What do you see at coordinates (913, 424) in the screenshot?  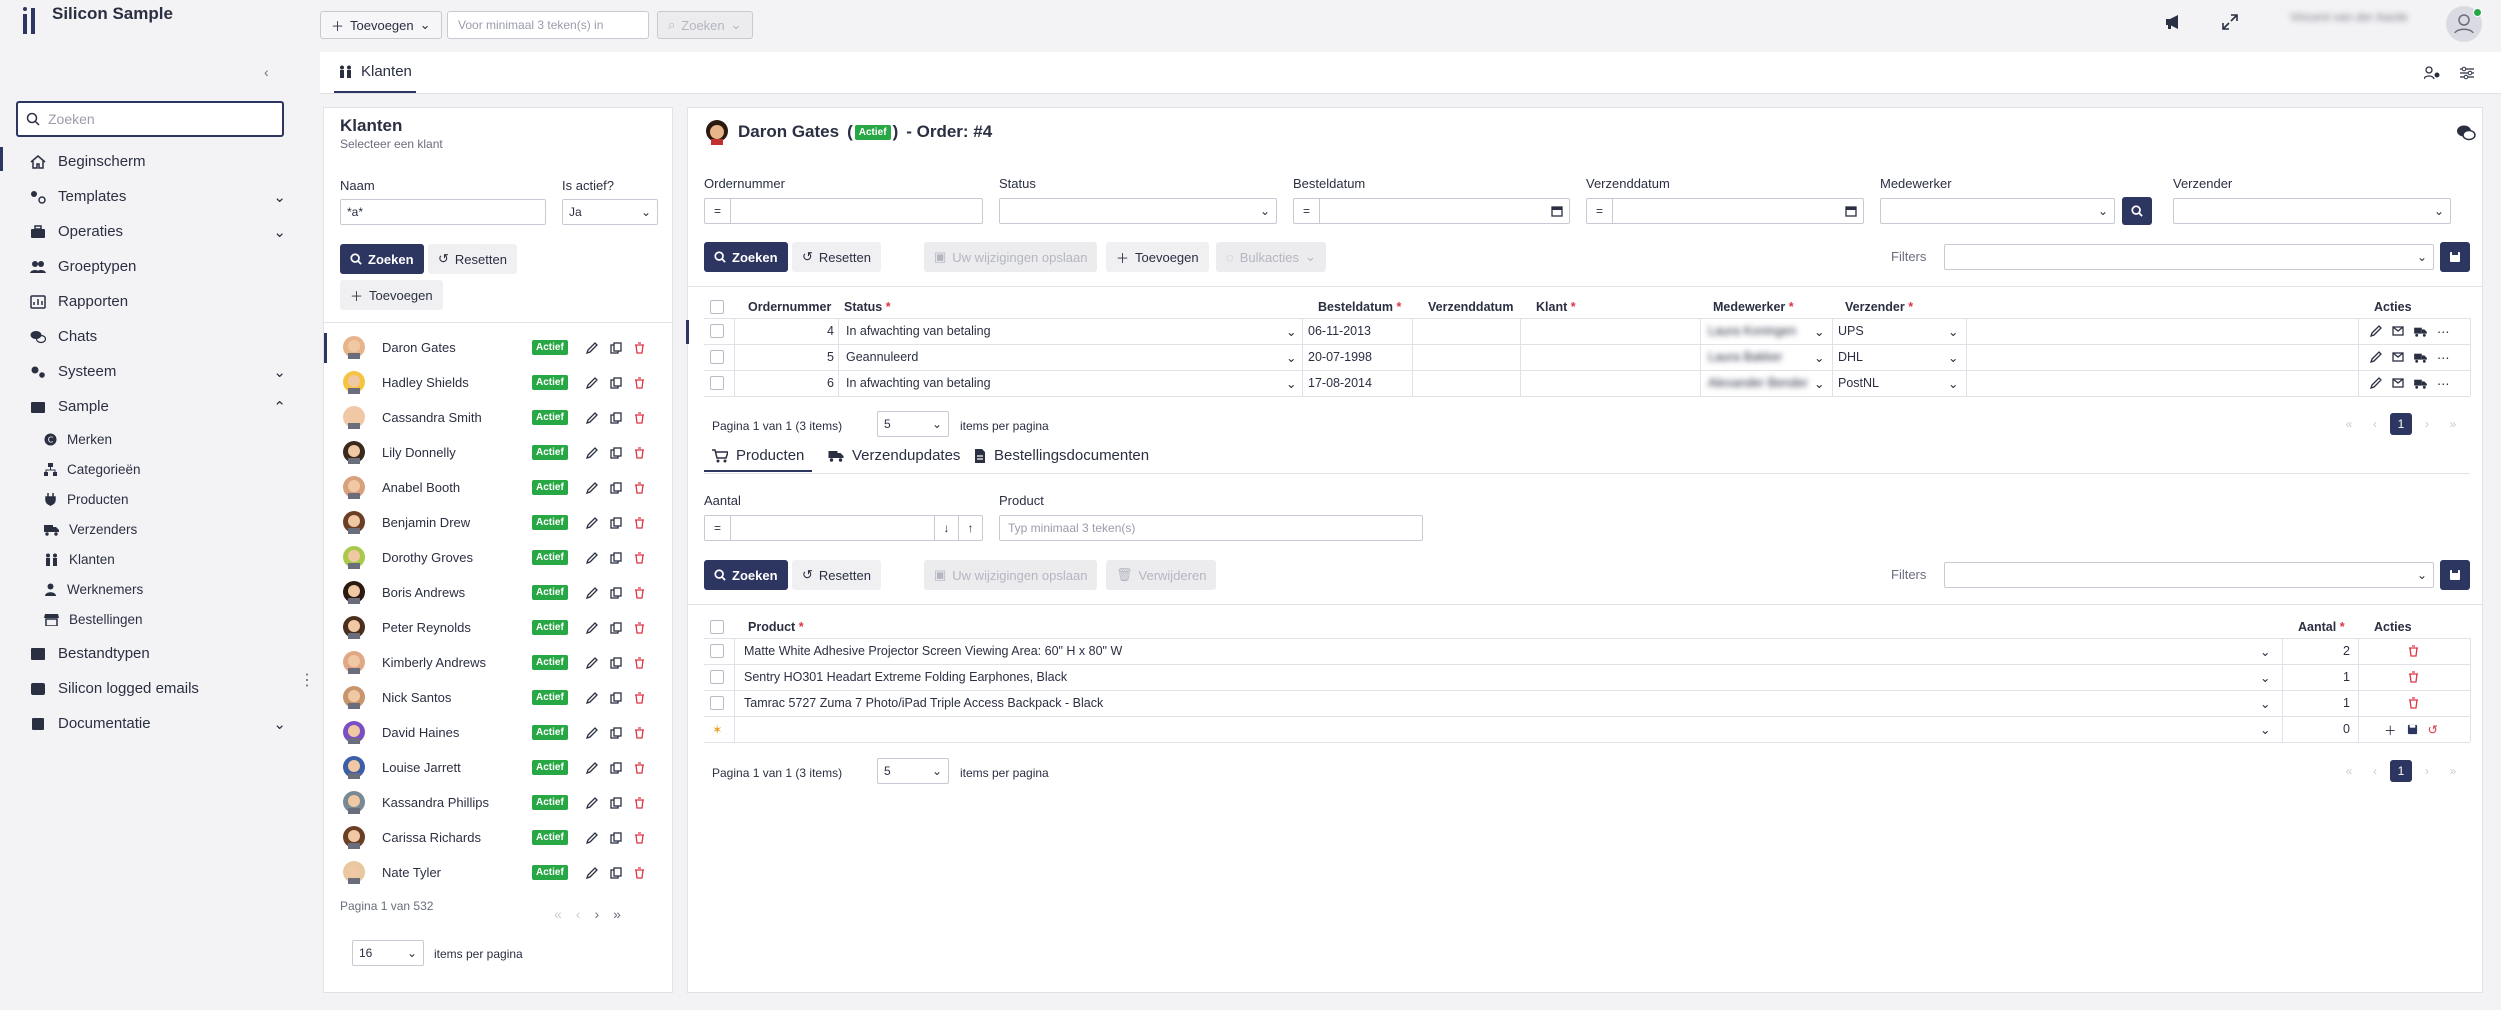 I see `orders-per-page-select: 5 ⌄` at bounding box center [913, 424].